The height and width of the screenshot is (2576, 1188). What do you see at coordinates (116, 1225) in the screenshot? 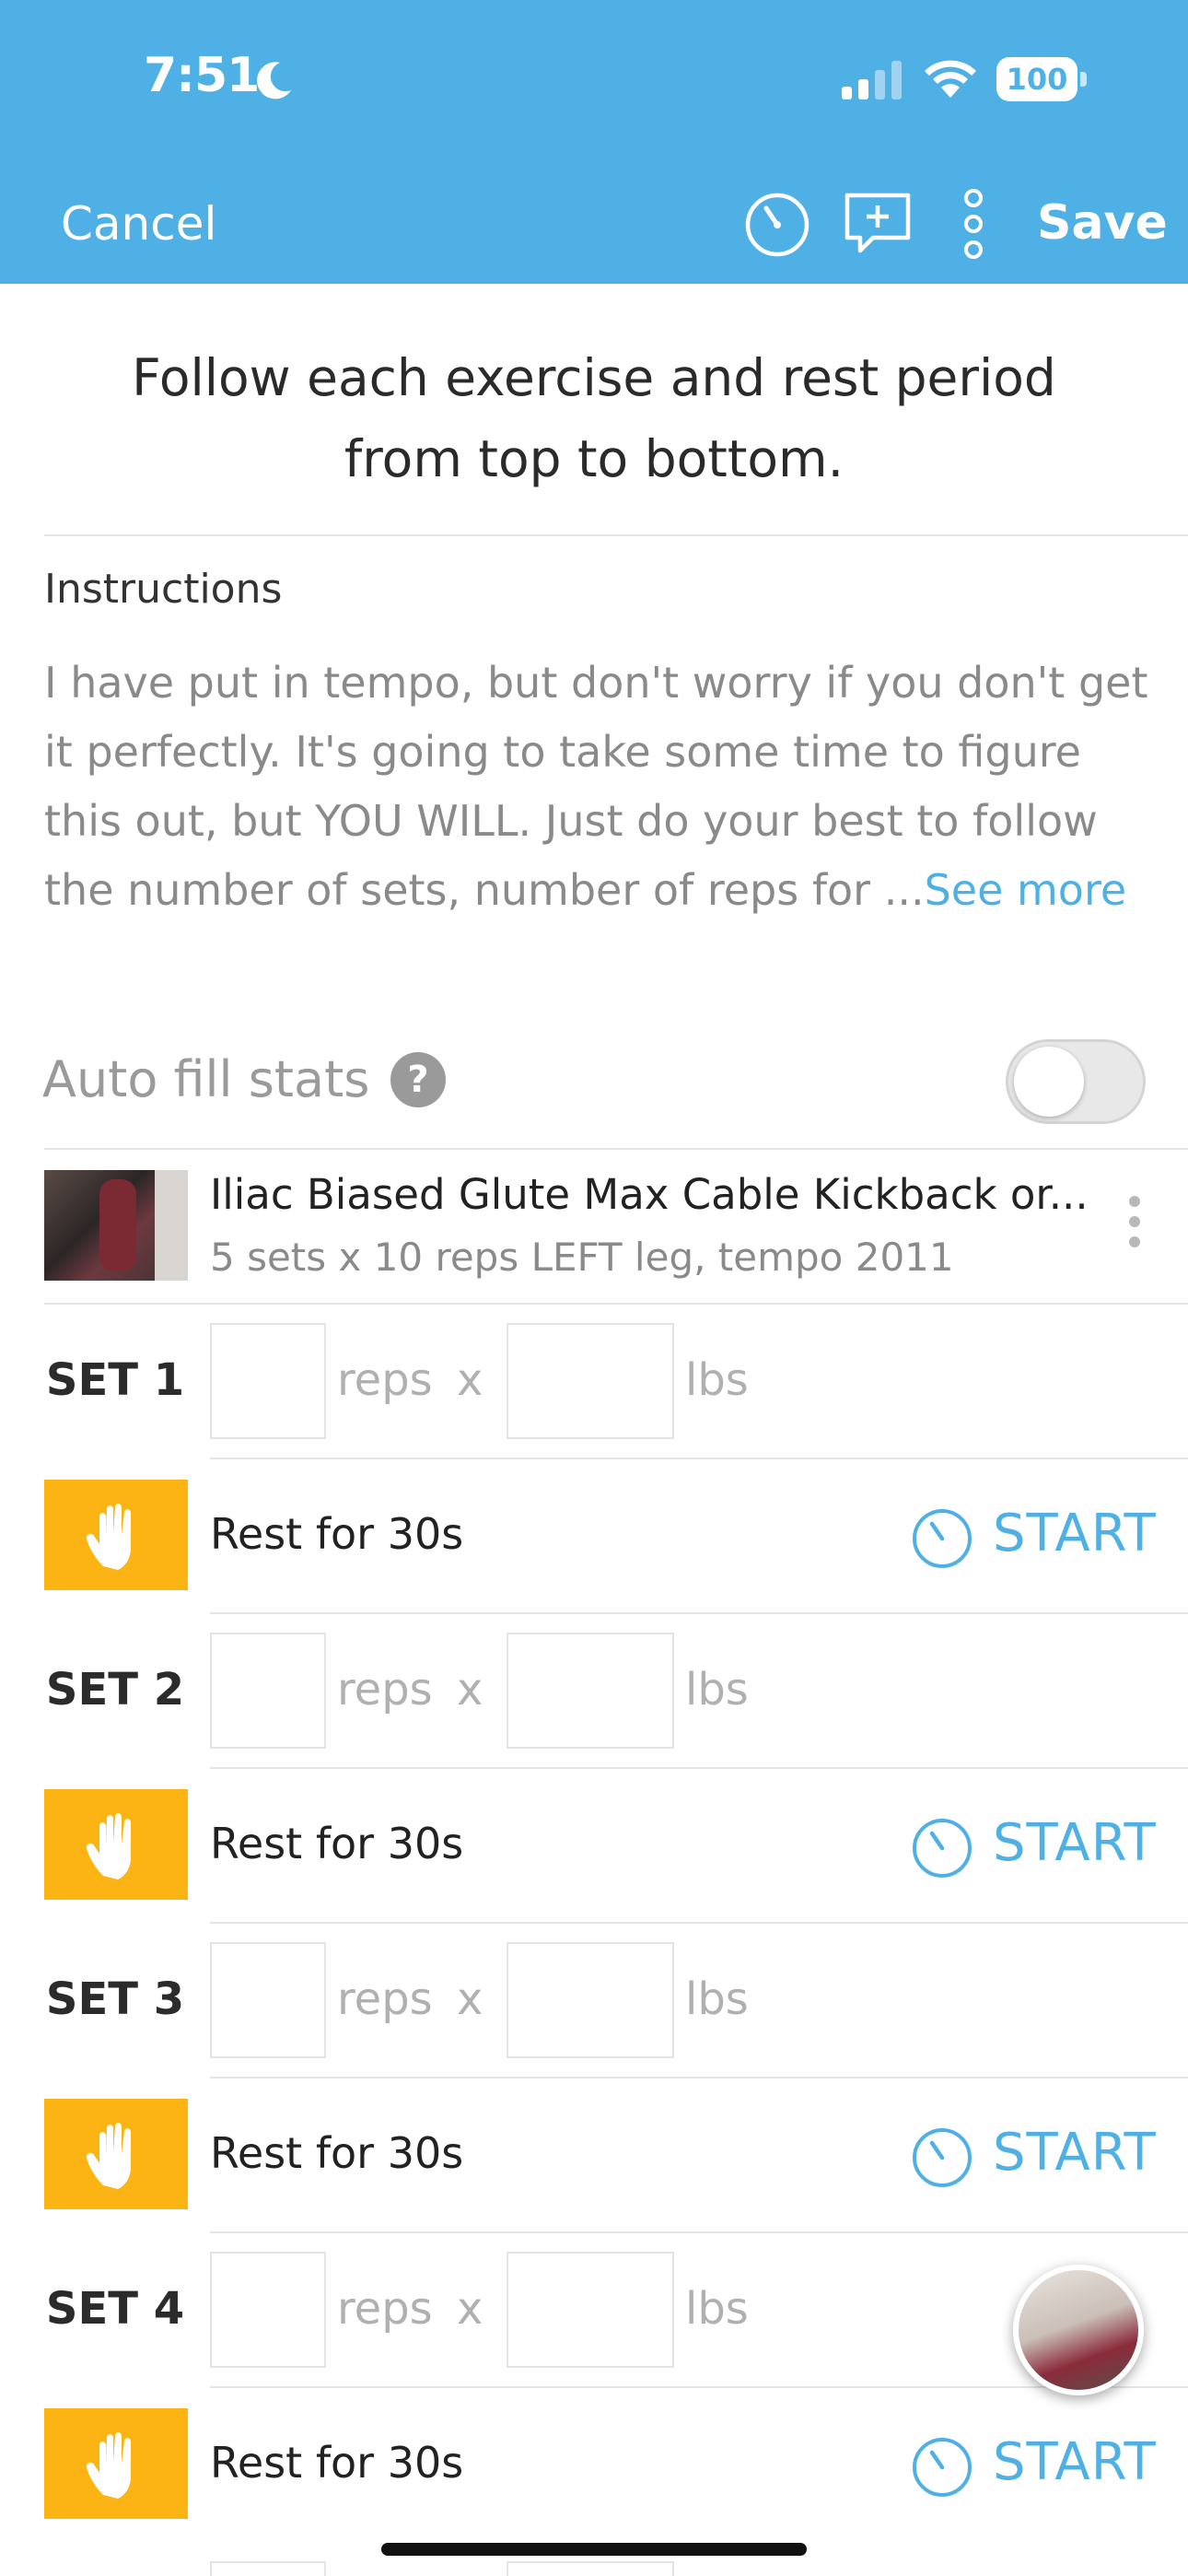
I see `exercise-thumbnail` at bounding box center [116, 1225].